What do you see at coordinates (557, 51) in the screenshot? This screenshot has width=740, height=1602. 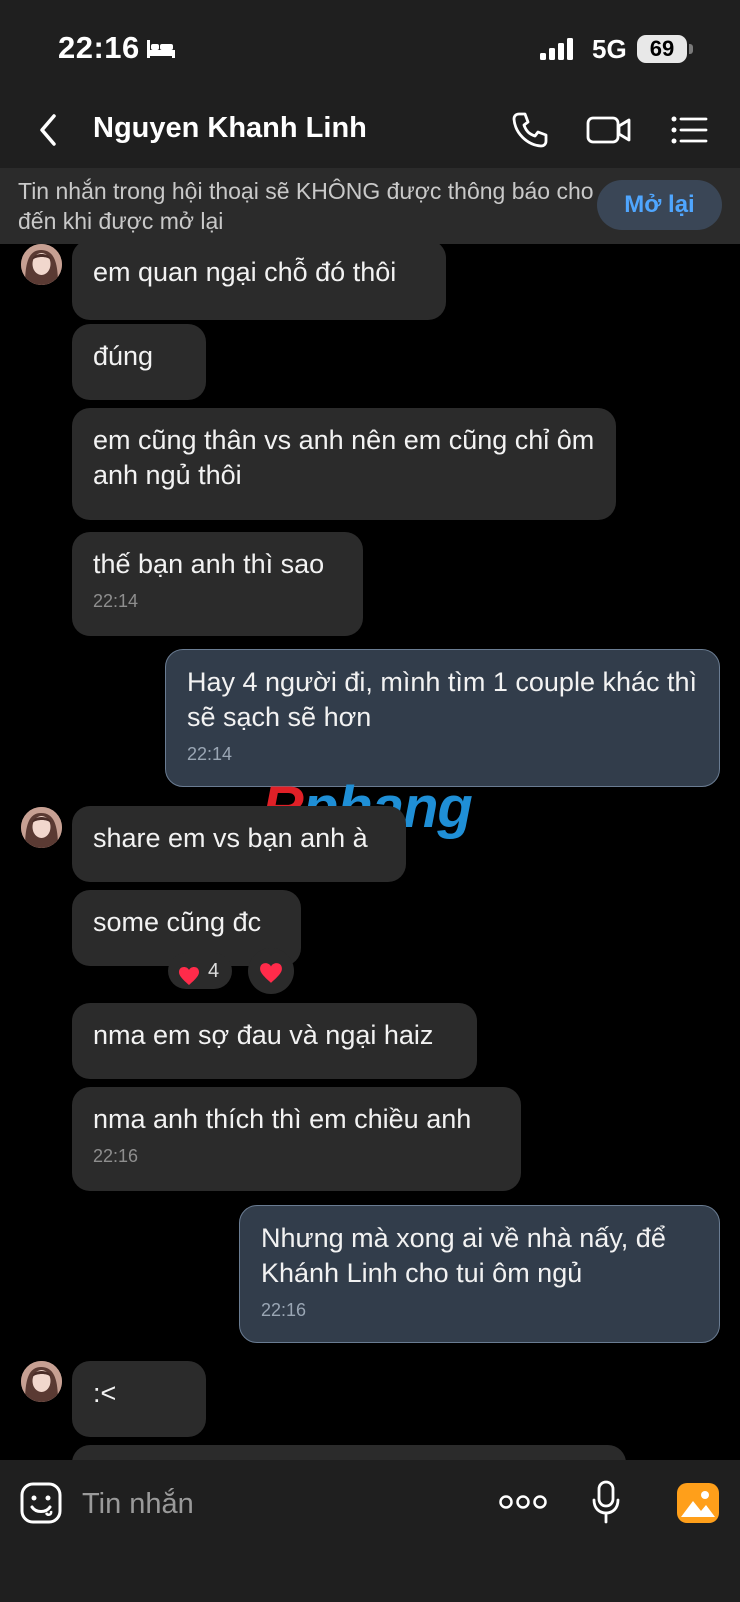 I see `cellular-signal-icon` at bounding box center [557, 51].